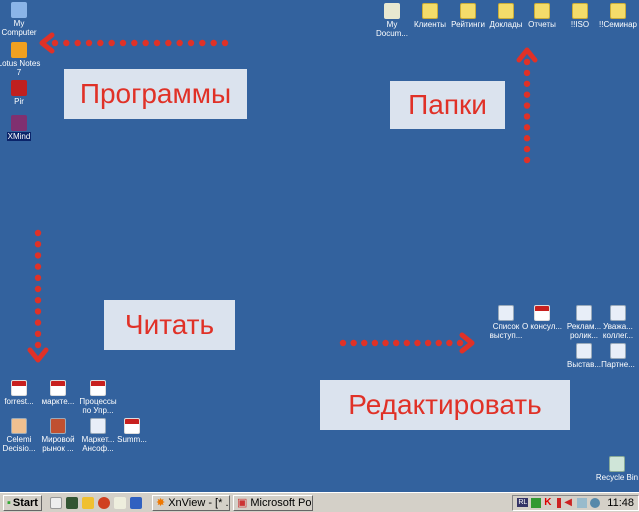 The width and height of the screenshot is (639, 512). Describe the element at coordinates (527, 55) in the screenshot. I see `arrowhead-up` at that location.